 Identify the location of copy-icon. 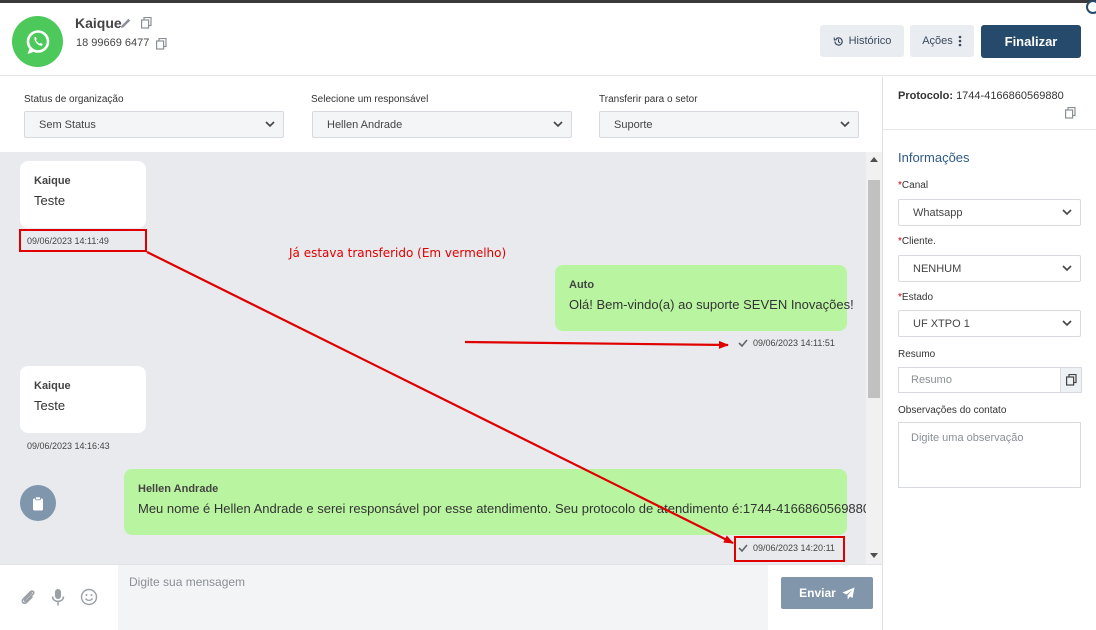
(1071, 380).